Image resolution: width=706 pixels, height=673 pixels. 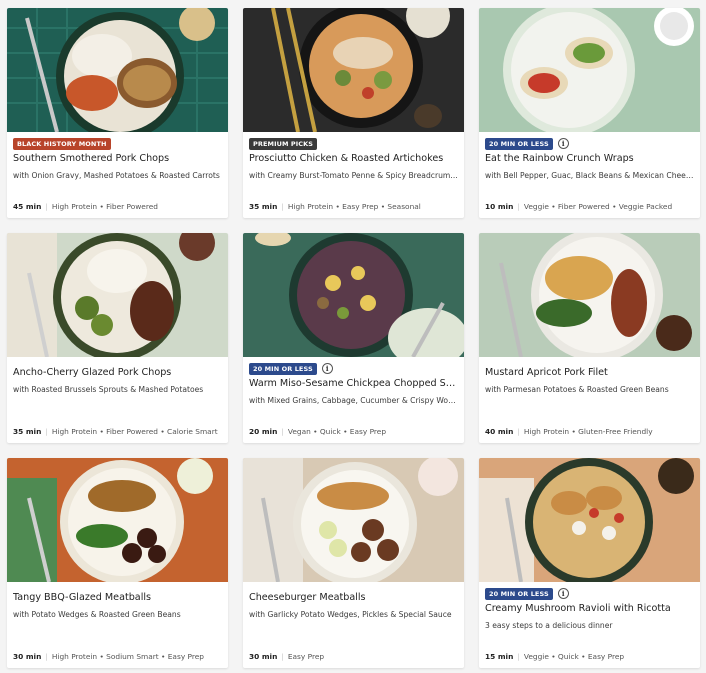 What do you see at coordinates (499, 206) in the screenshot?
I see `cook-time: 10 min` at bounding box center [499, 206].